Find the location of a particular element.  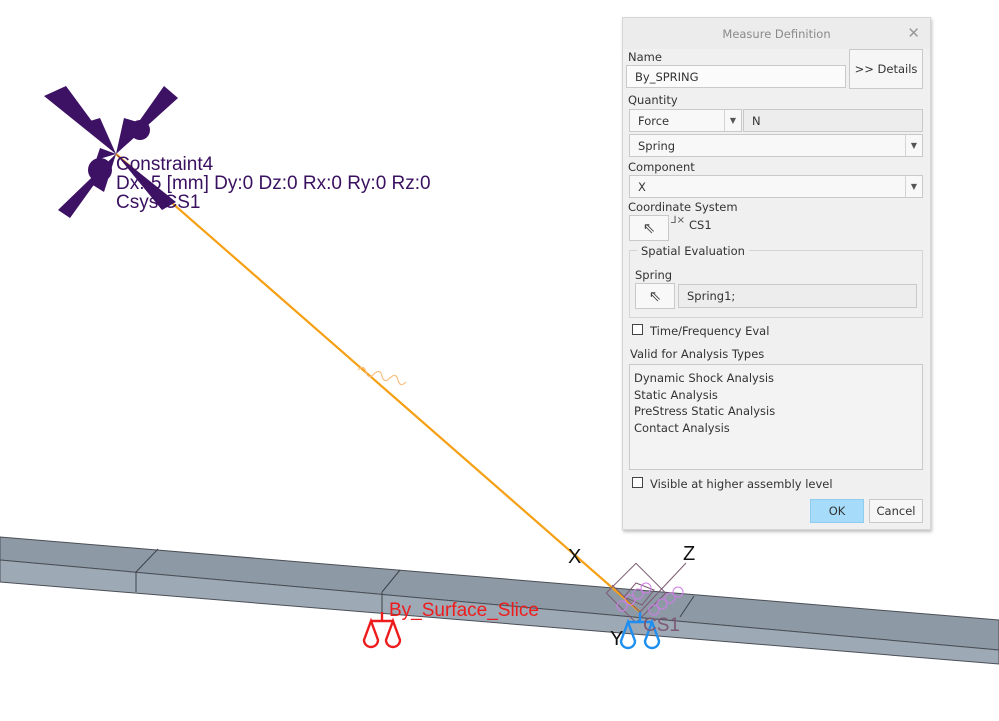

visible-higher-checkbox is located at coordinates (637, 482).